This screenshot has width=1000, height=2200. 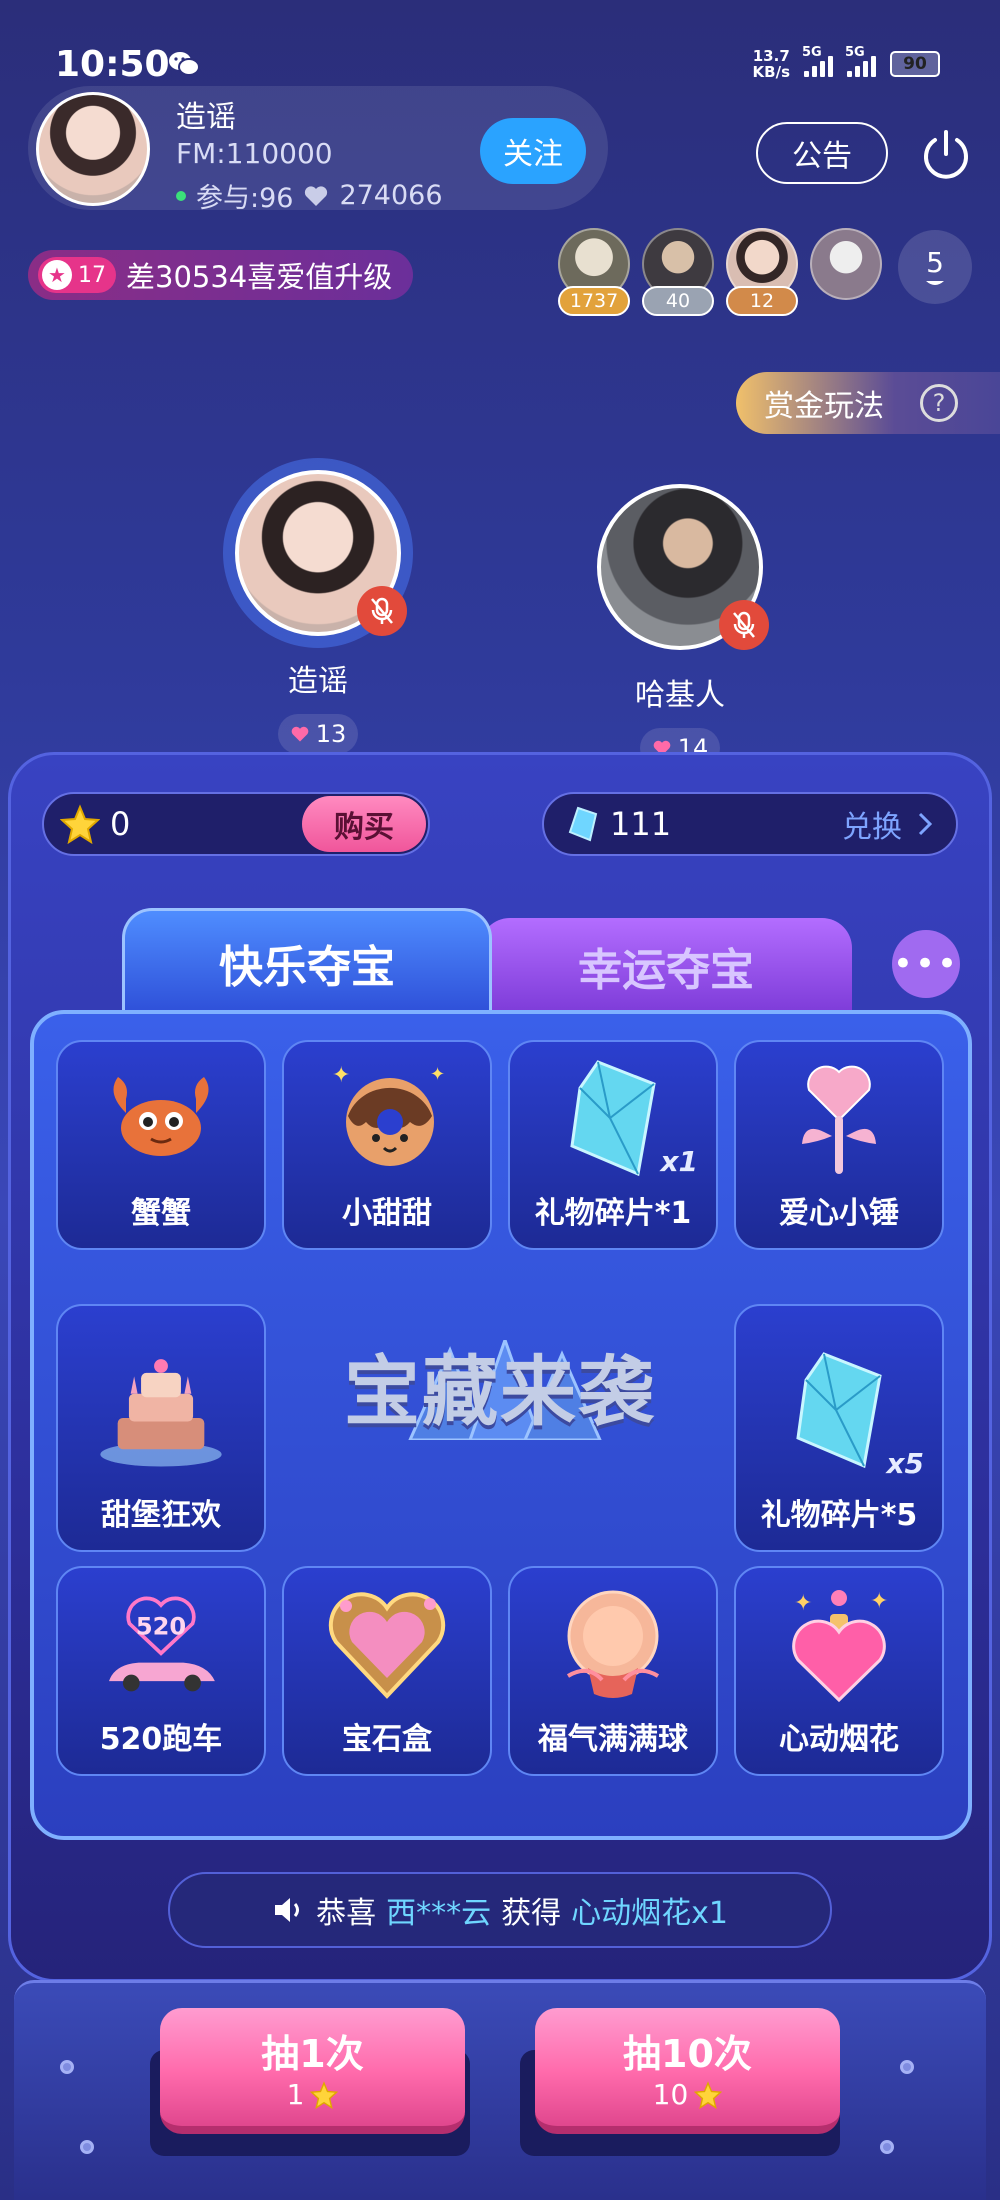 I want to click on level-progress-pill: ★ 17 差30534喜爱值升级, so click(x=220, y=275).